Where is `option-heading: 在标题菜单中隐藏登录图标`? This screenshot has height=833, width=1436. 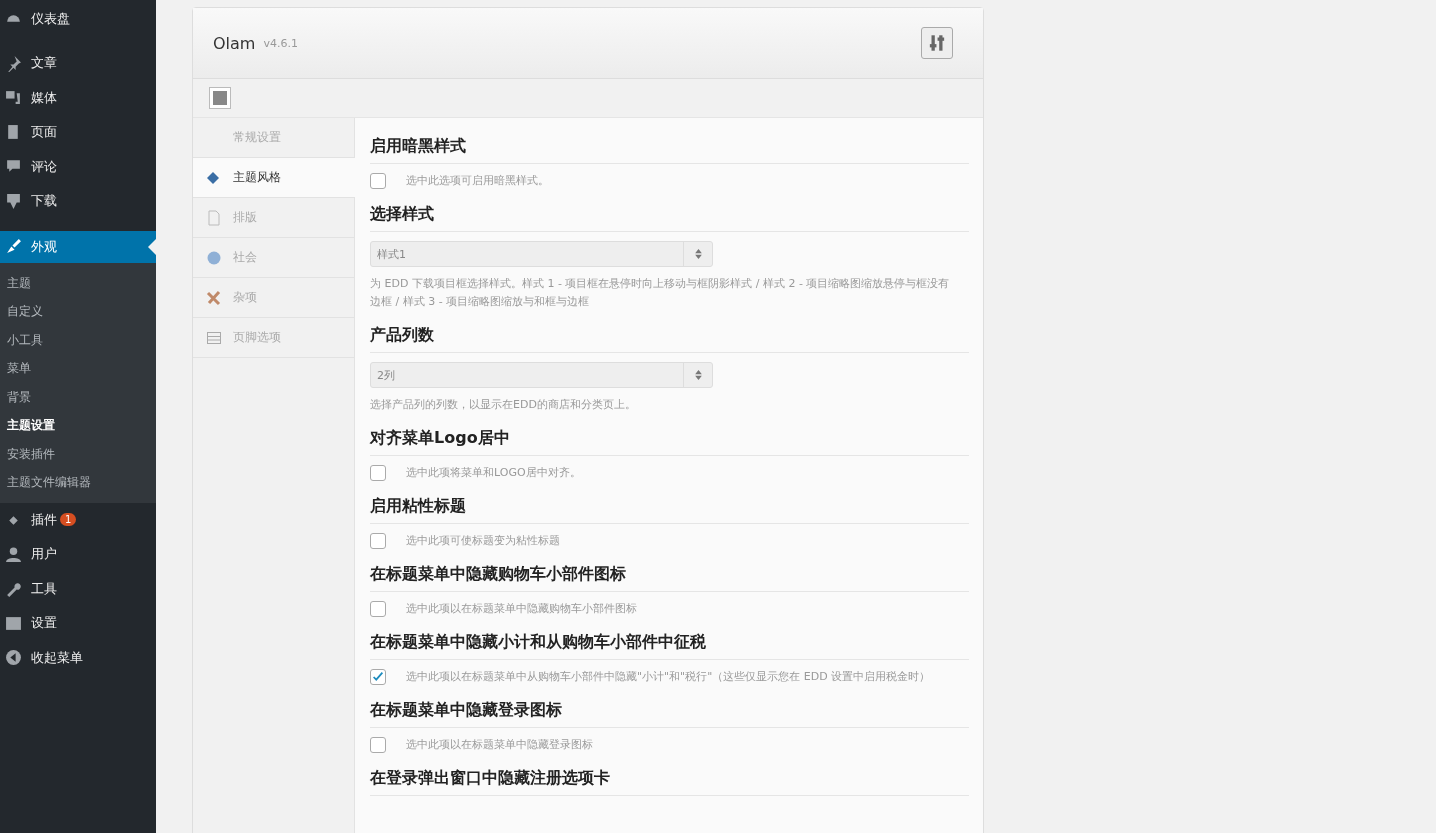 option-heading: 在标题菜单中隐藏登录图标 is located at coordinates (669, 711).